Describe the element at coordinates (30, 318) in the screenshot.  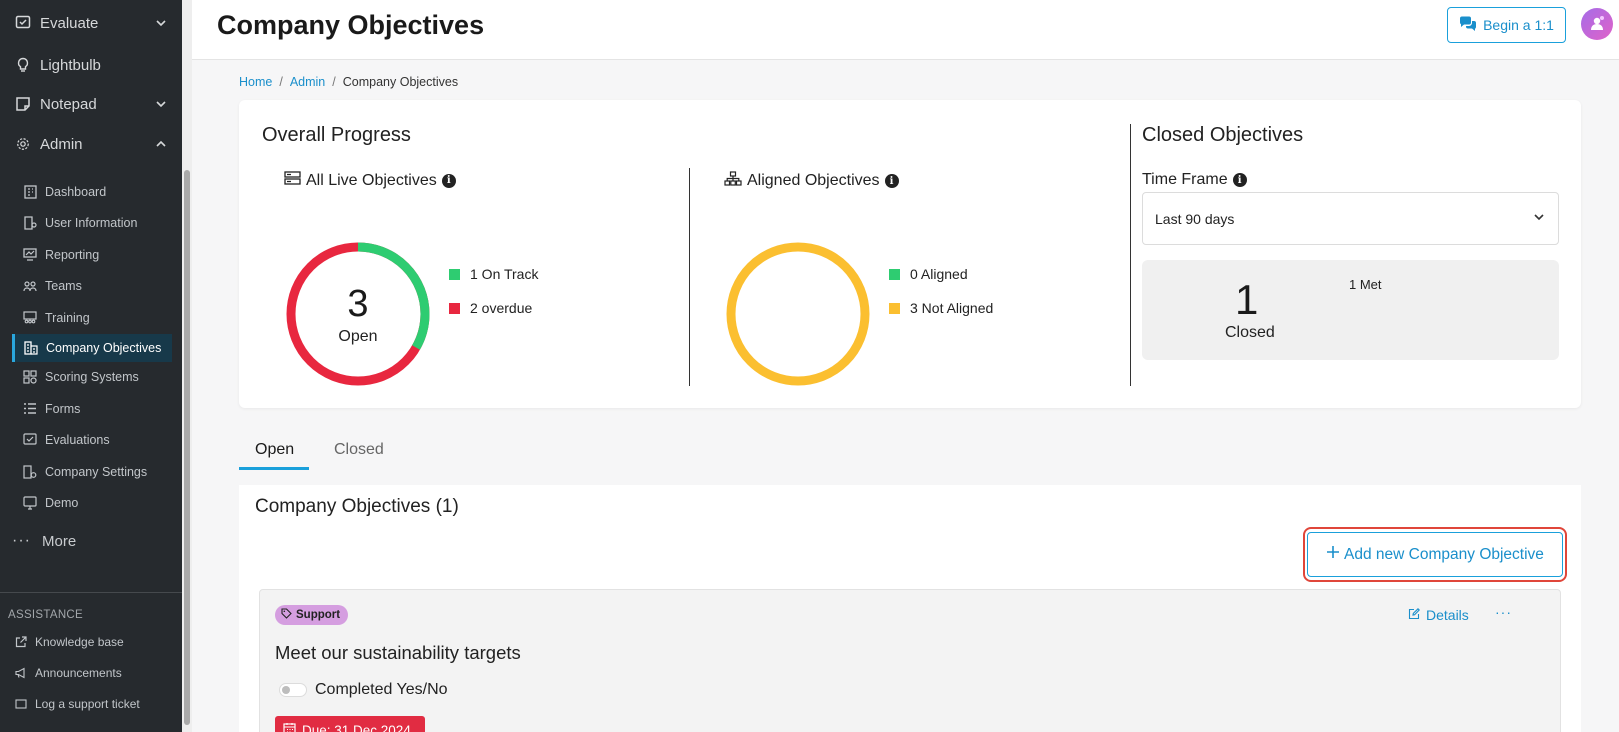
I see `training-icon` at that location.